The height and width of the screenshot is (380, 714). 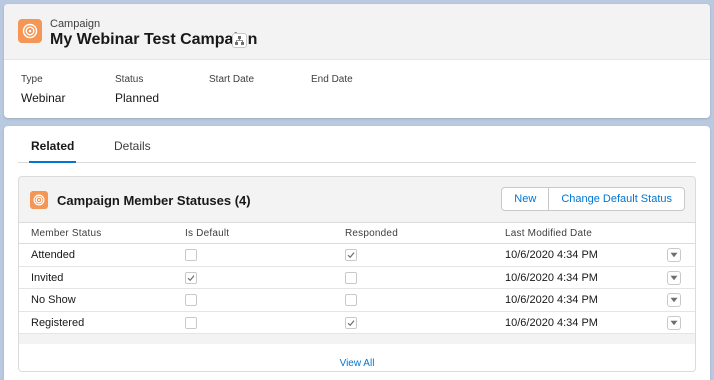 I want to click on column-header-member-status: Member Status, so click(x=66, y=233).